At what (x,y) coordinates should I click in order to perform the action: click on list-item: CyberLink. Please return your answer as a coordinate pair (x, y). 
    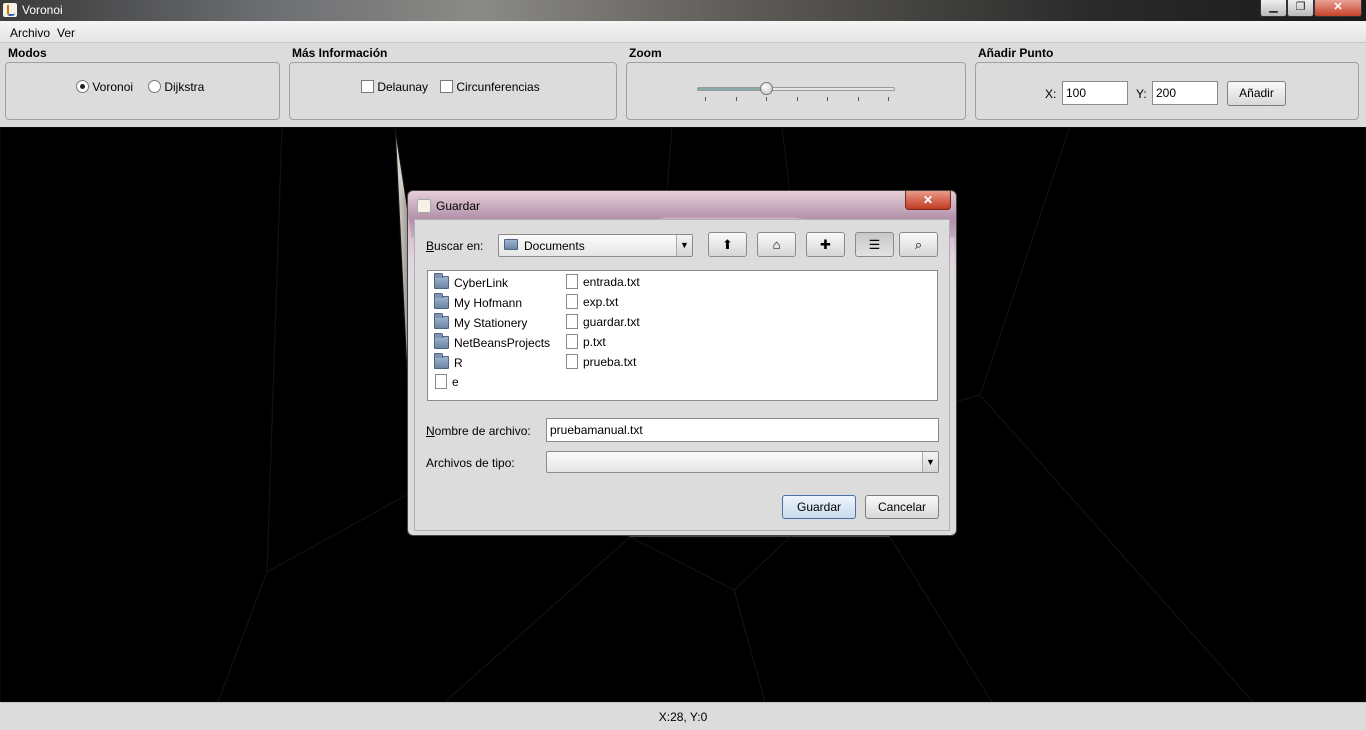
    Looking at the image, I should click on (471, 283).